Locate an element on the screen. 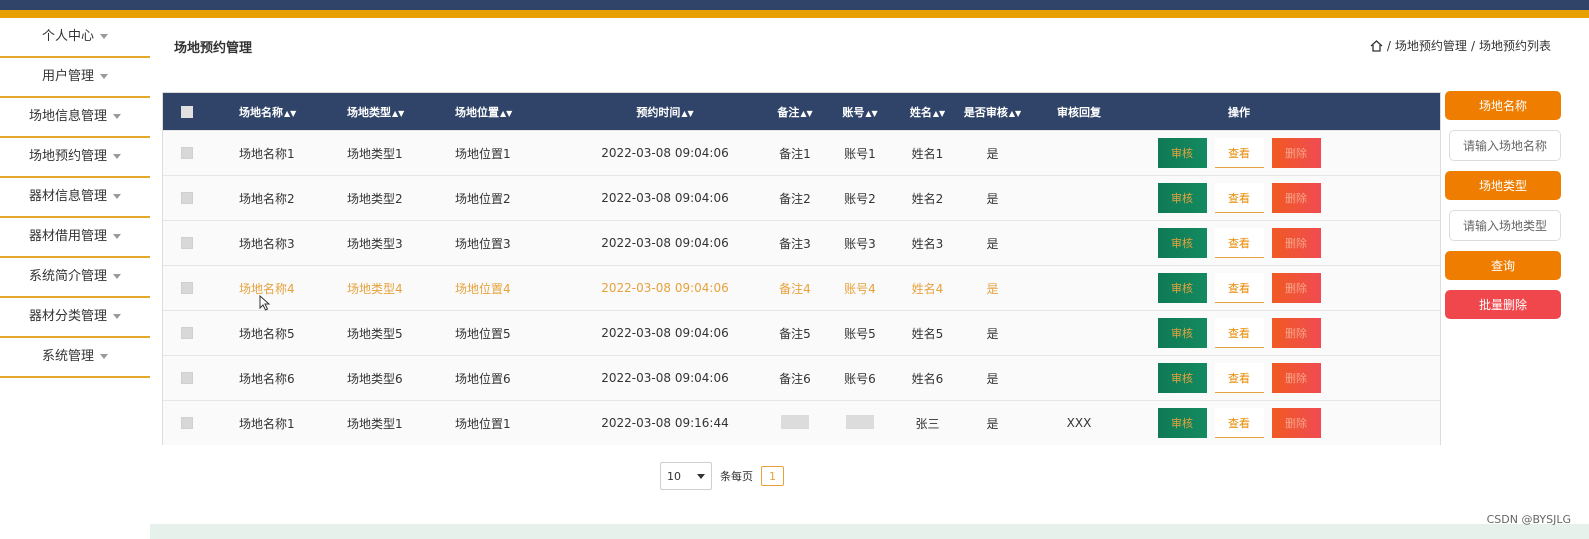 This screenshot has width=1589, height=539. sidebar-item-equipment-category: 器材分类管理 is located at coordinates (75, 318).